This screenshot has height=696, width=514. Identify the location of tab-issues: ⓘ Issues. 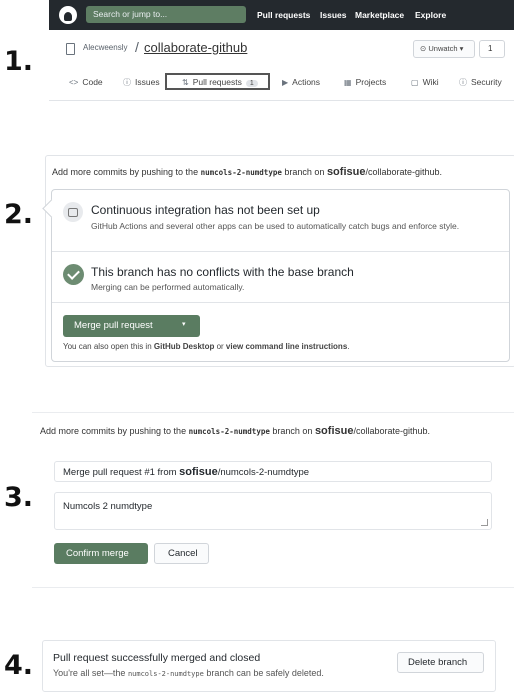
(141, 82).